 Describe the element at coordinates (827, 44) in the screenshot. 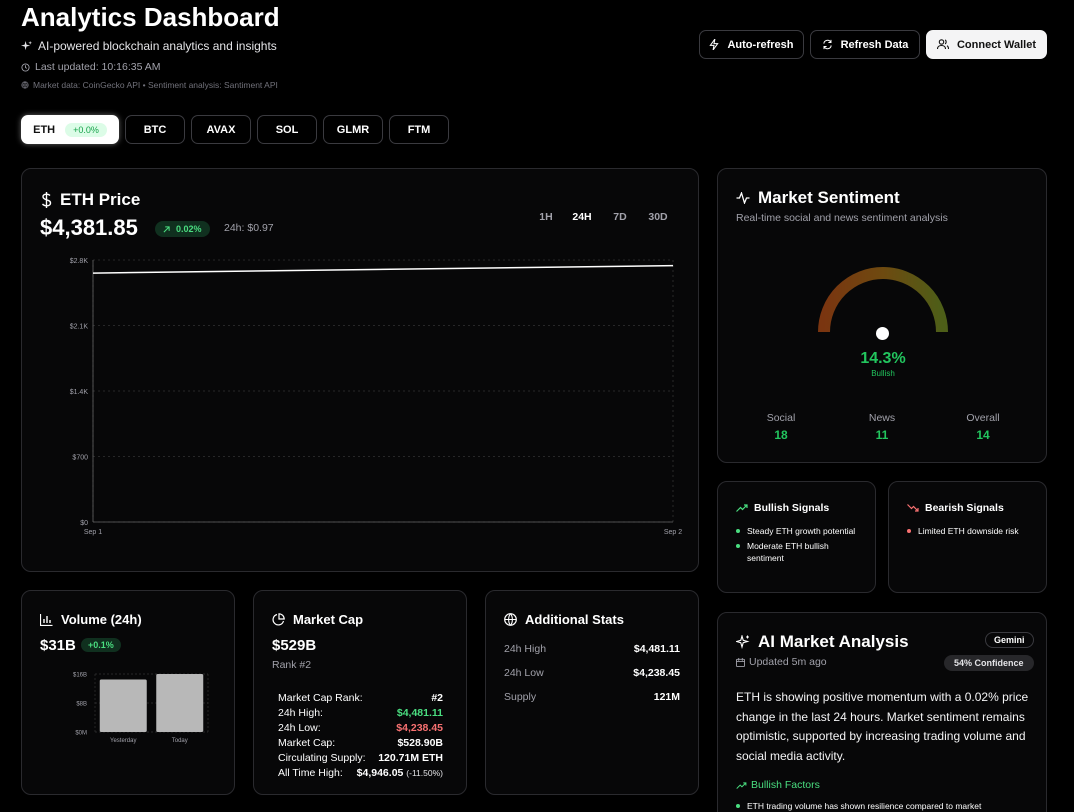

I see `refresh-icon` at that location.